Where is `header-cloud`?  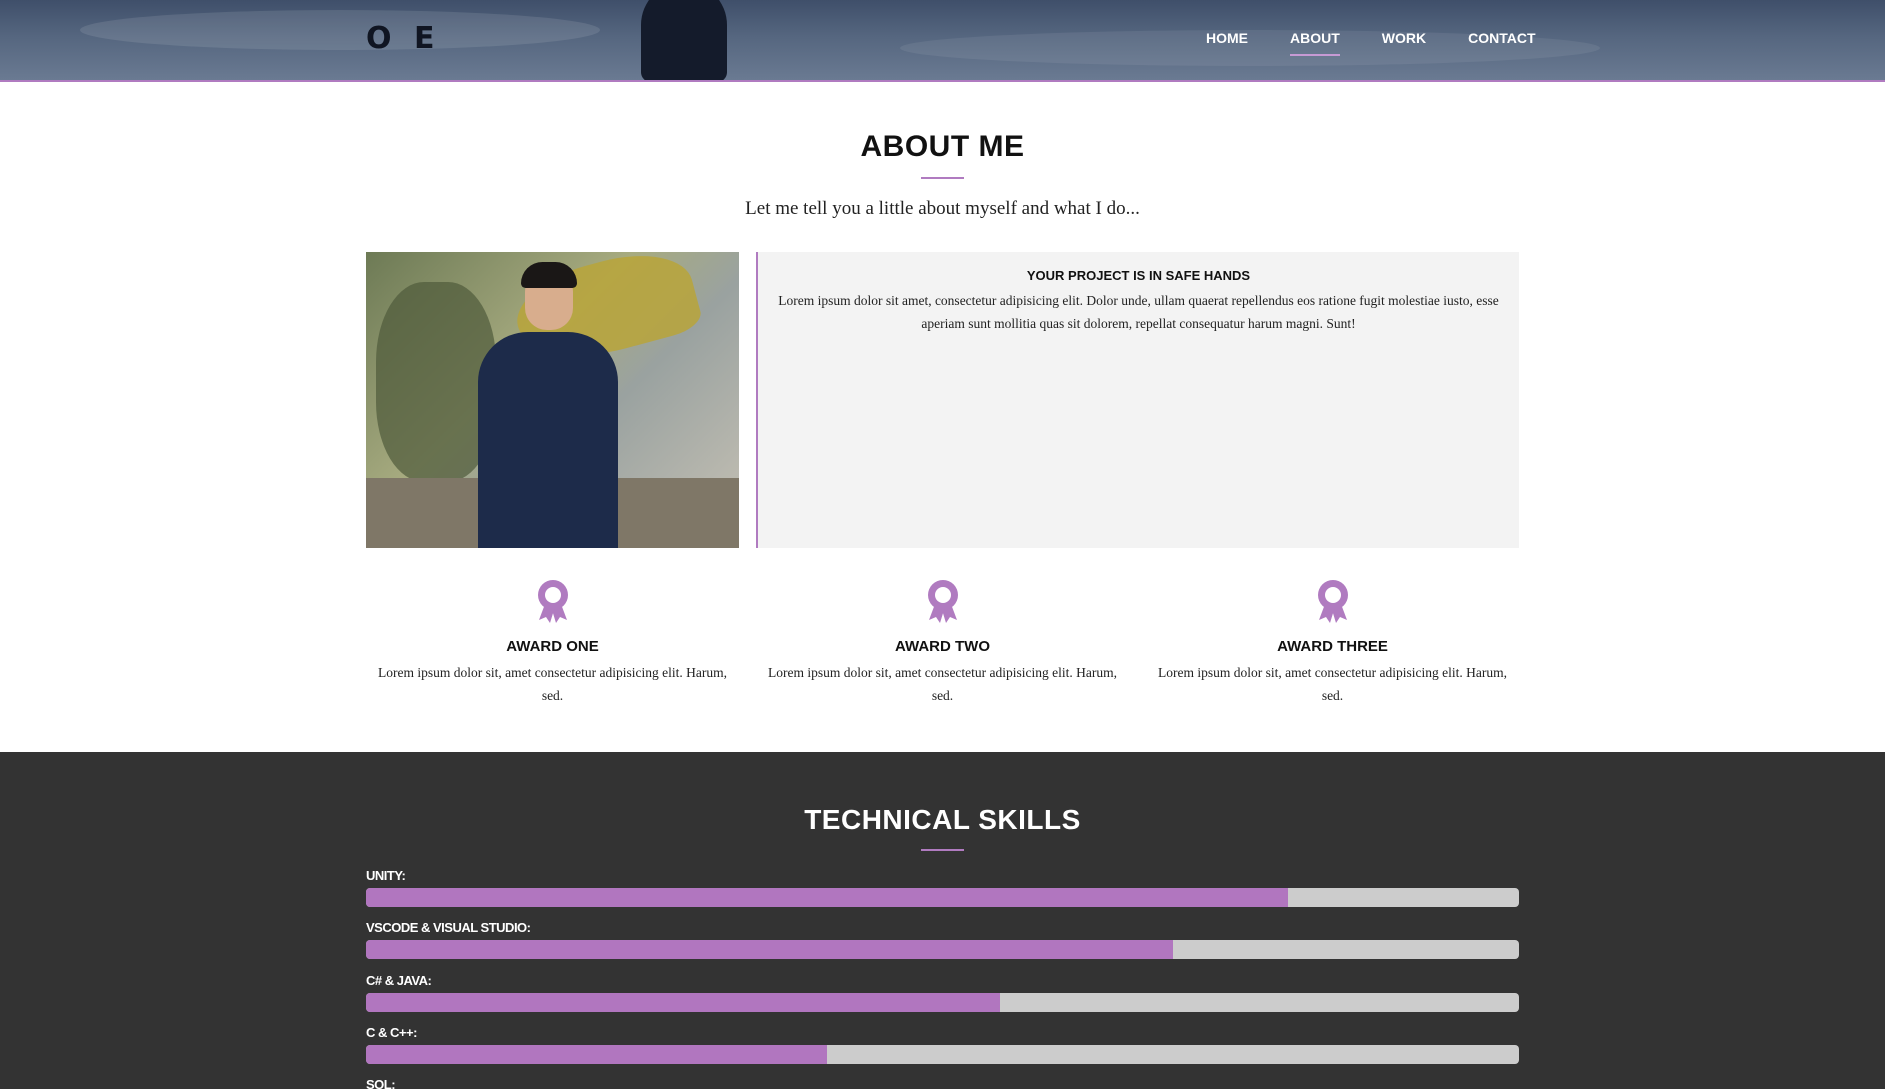 header-cloud is located at coordinates (340, 30).